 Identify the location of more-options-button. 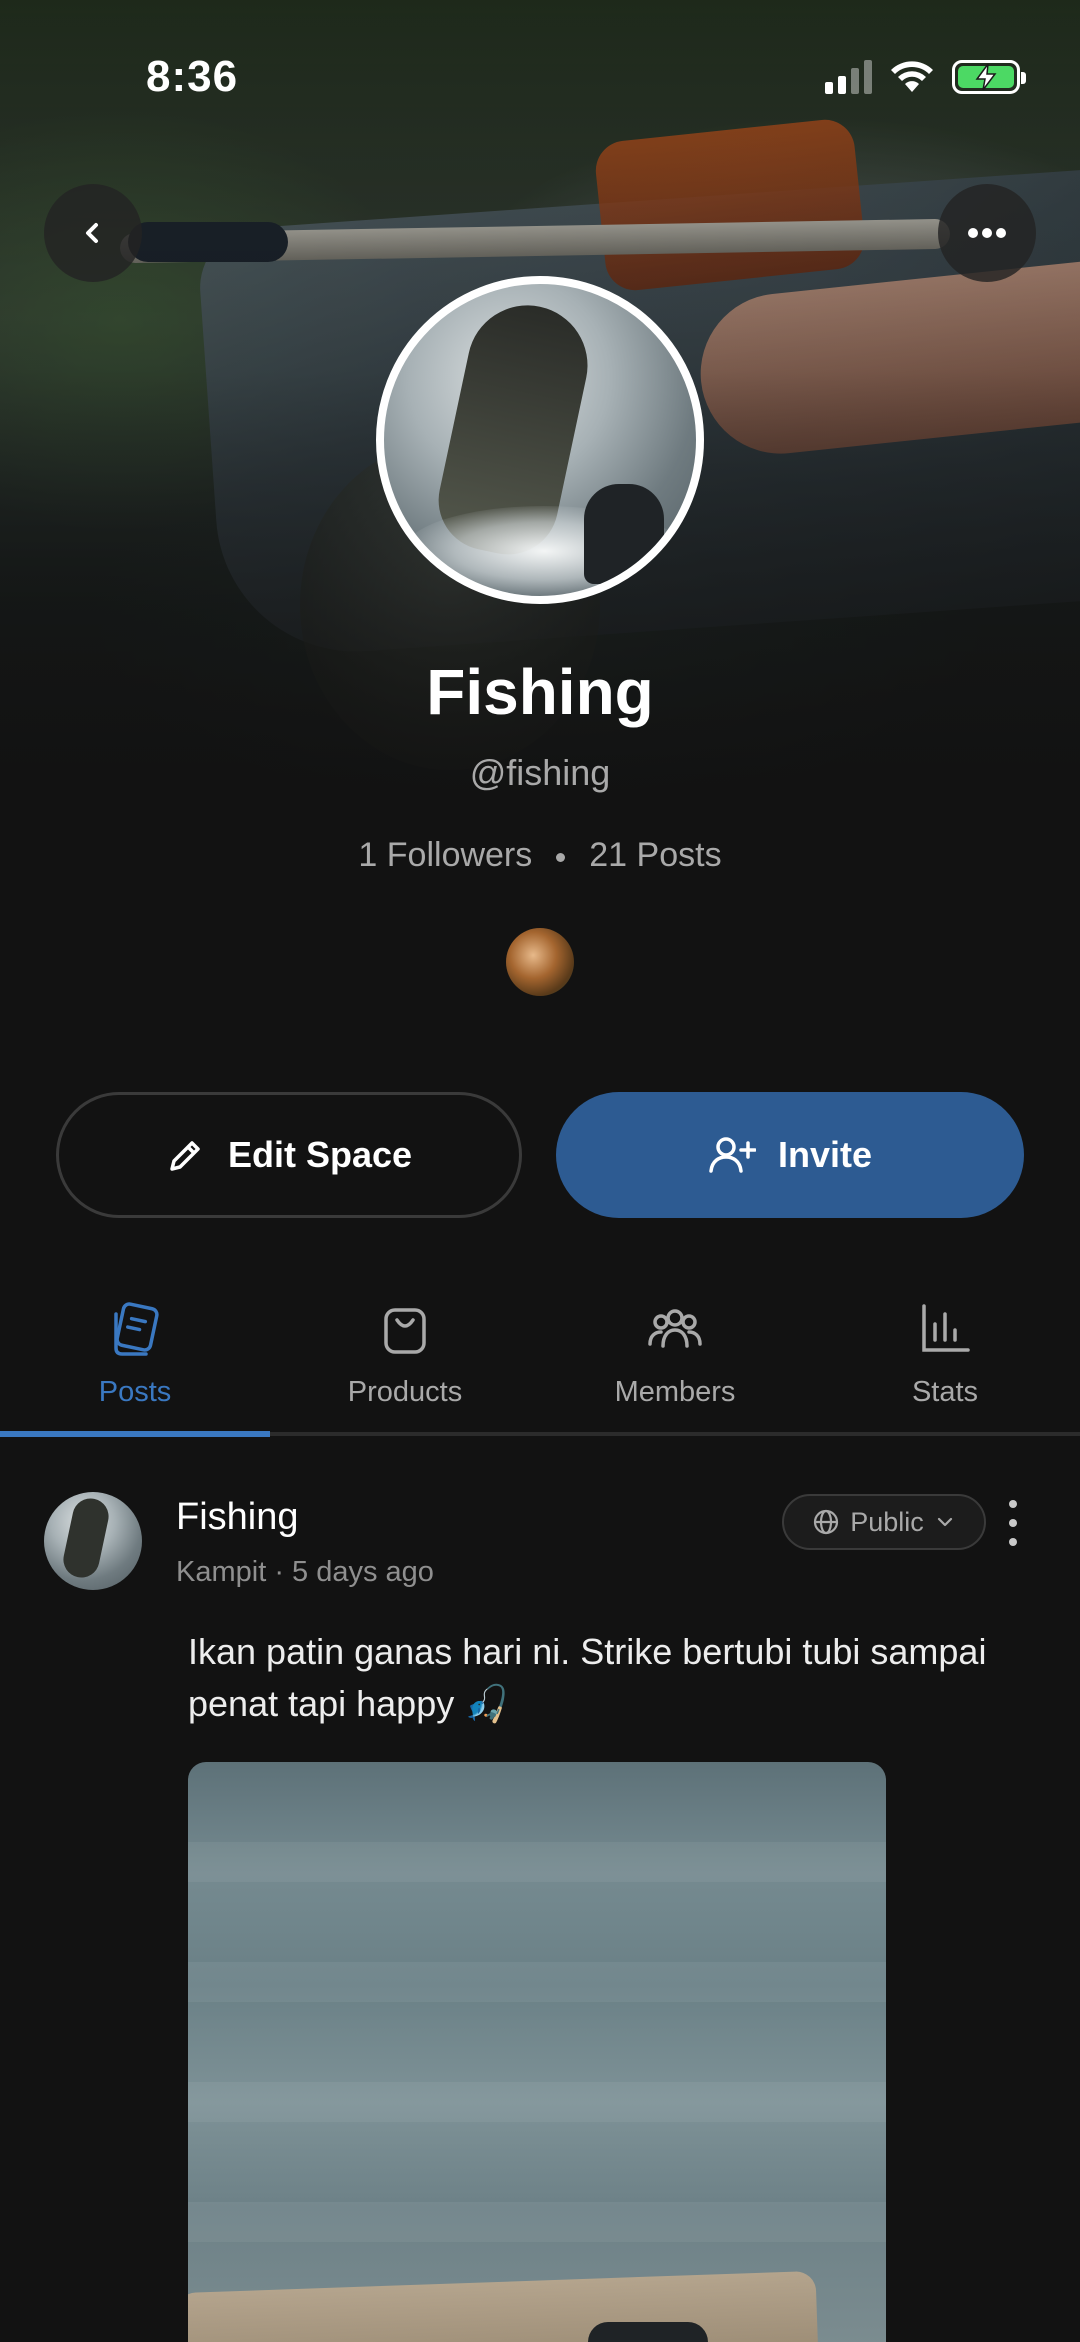
(987, 233).